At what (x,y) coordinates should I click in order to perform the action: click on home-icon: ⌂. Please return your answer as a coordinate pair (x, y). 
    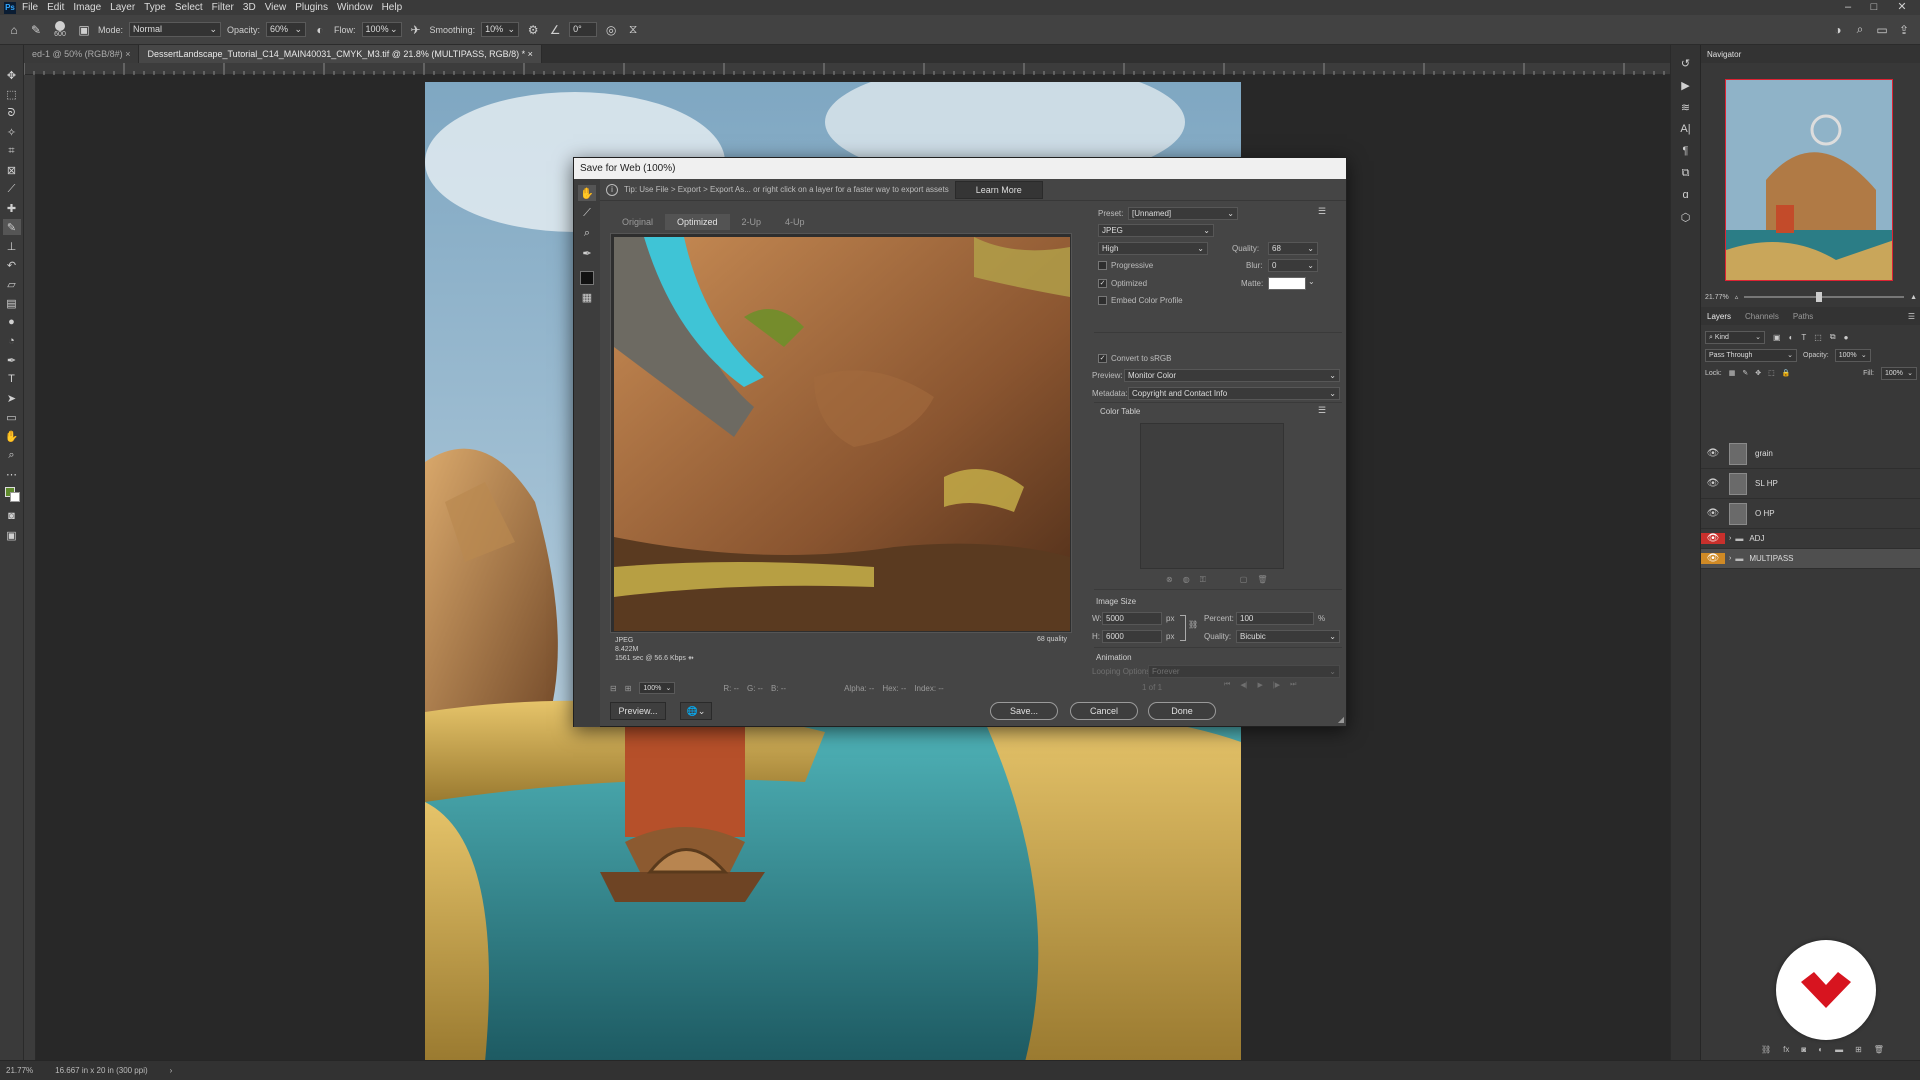
    Looking at the image, I should click on (14, 30).